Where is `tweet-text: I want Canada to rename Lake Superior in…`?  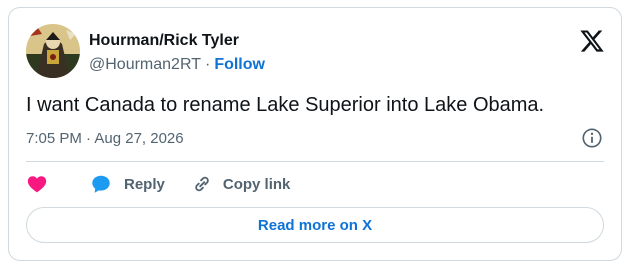 tweet-text: I want Canada to rename Lake Superior in… is located at coordinates (285, 105).